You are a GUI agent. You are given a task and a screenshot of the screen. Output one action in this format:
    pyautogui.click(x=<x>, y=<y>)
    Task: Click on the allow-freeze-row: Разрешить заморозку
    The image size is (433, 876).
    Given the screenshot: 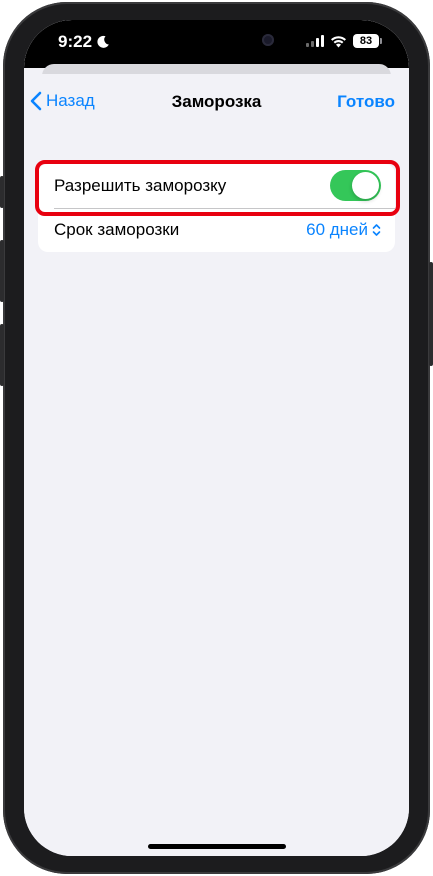 What is the action you would take?
    pyautogui.click(x=216, y=186)
    